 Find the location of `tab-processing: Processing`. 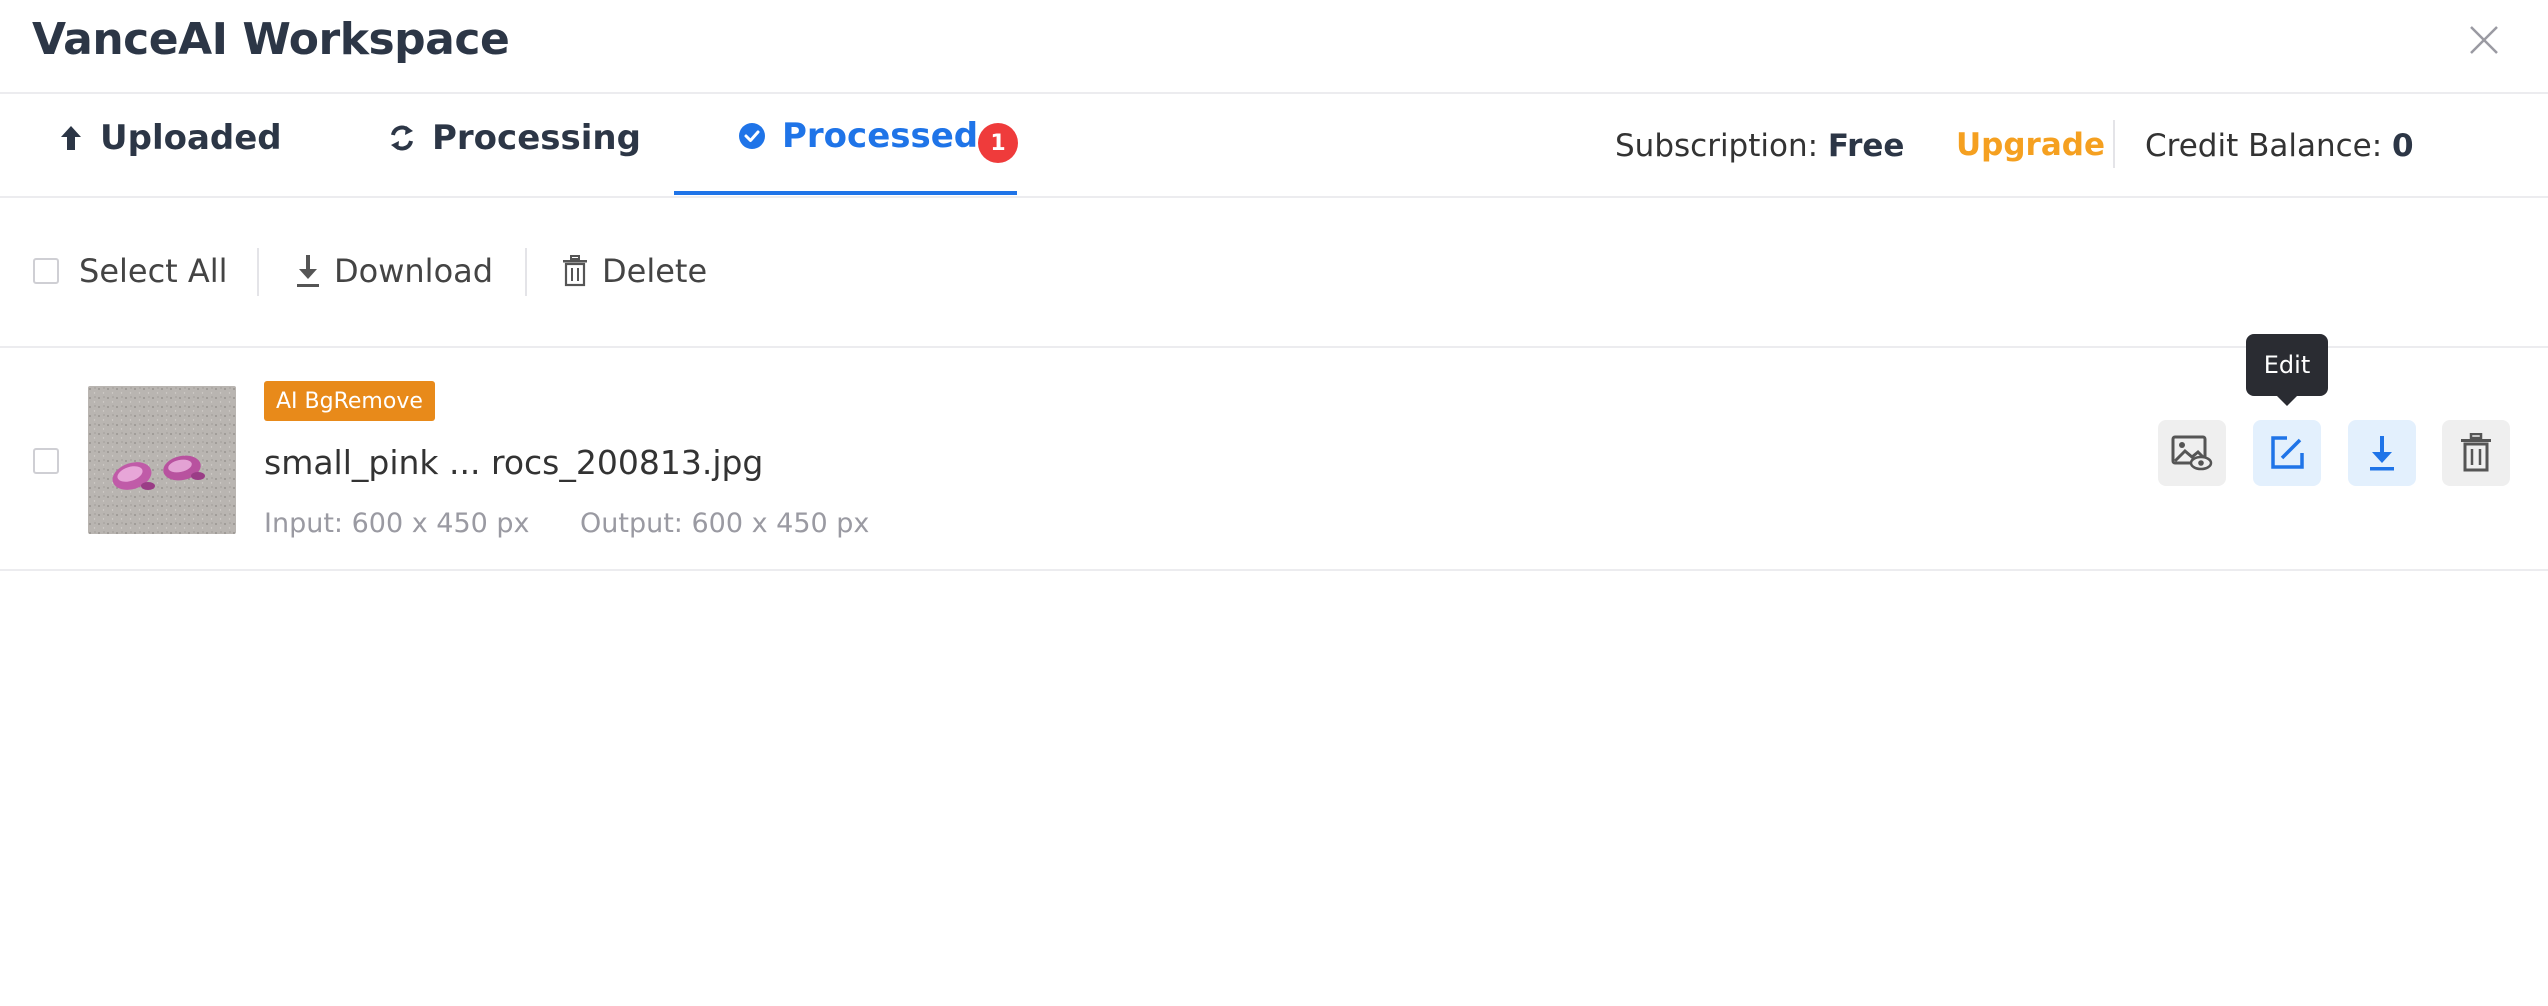

tab-processing: Processing is located at coordinates (514, 138).